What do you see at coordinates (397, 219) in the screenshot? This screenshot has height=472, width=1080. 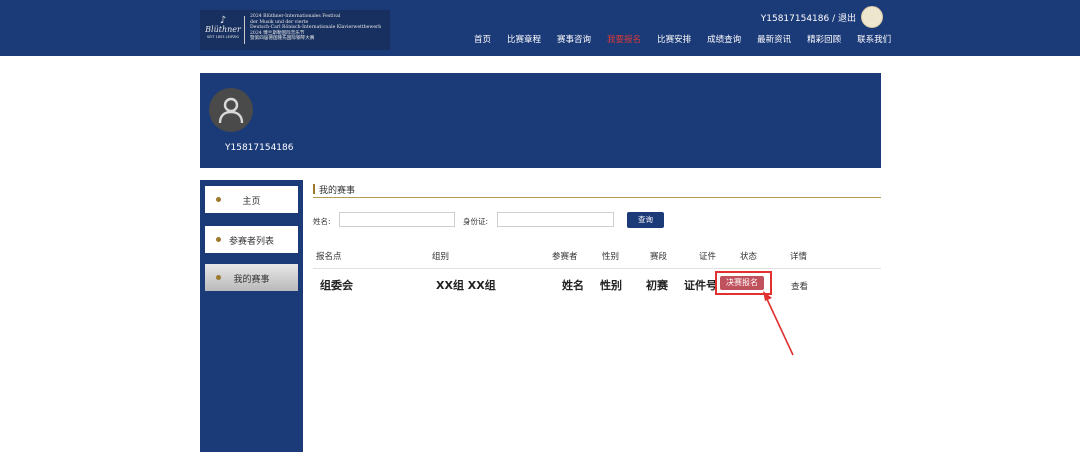 I see `name-input` at bounding box center [397, 219].